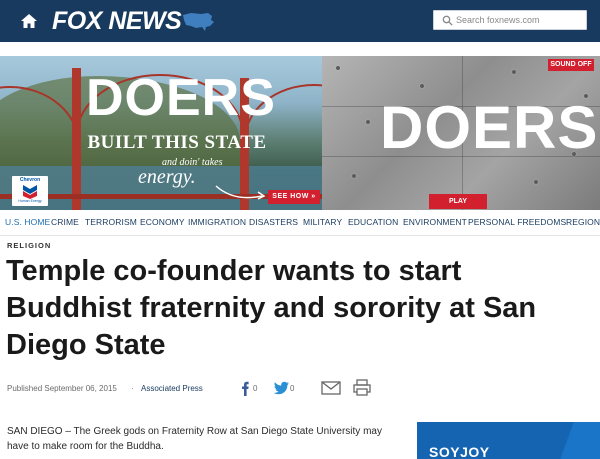 The width and height of the screenshot is (600, 459). Describe the element at coordinates (27, 222) in the screenshot. I see `nav-item-us-home: U.S. HOME` at that location.